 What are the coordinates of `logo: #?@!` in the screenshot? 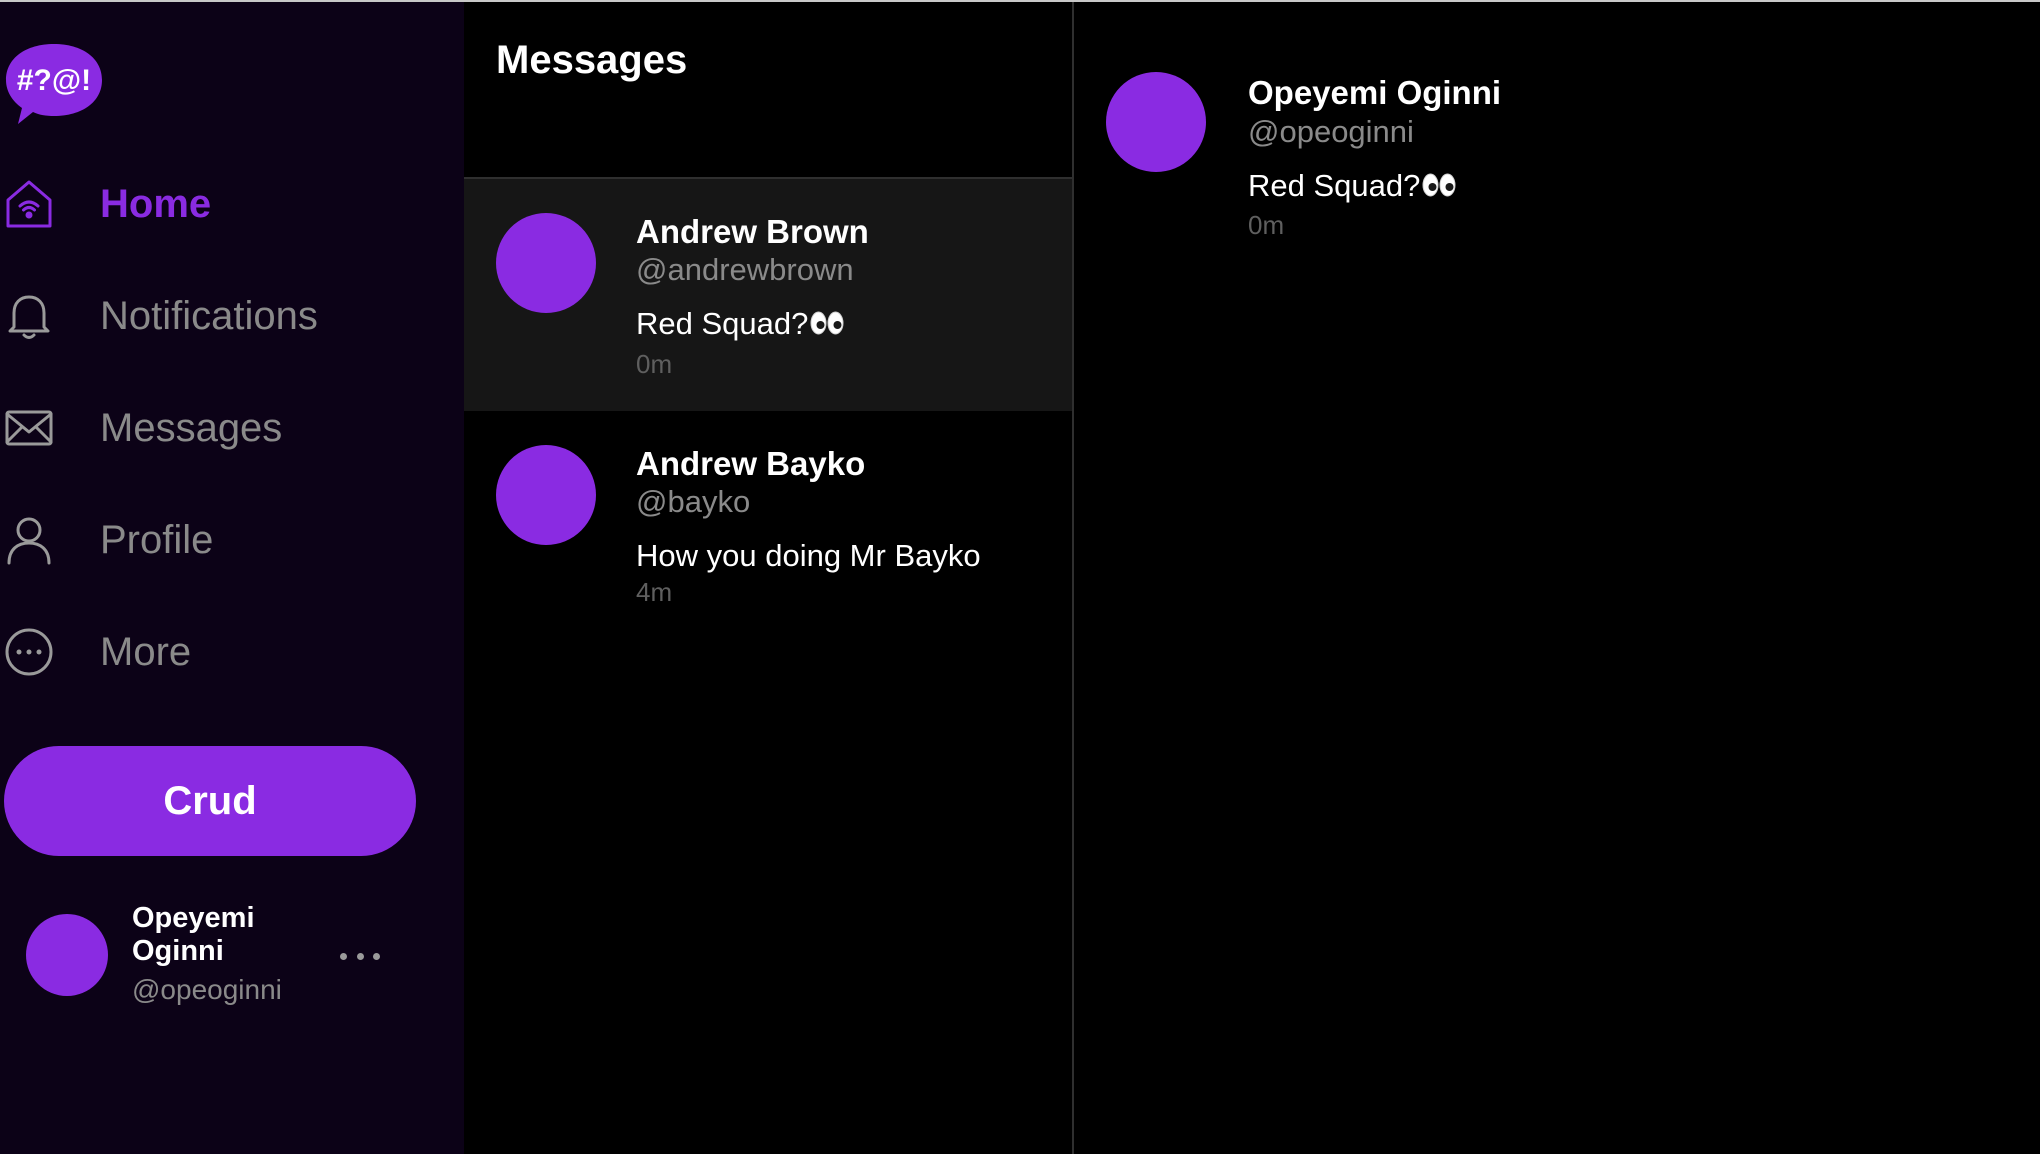 It's located at (54, 84).